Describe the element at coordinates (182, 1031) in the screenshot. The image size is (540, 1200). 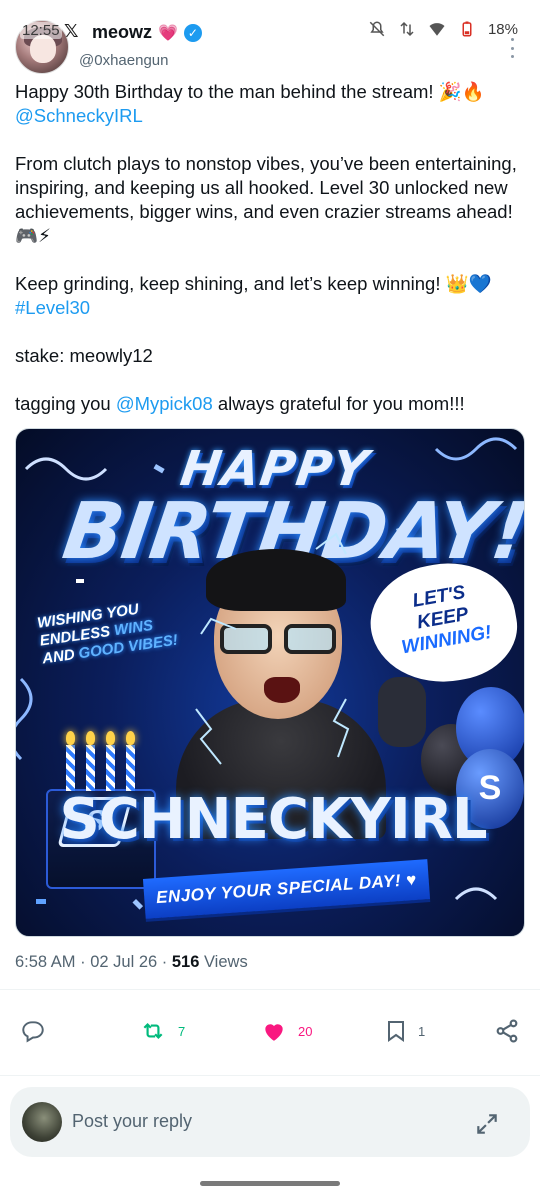
I see `repost-count: 7` at that location.